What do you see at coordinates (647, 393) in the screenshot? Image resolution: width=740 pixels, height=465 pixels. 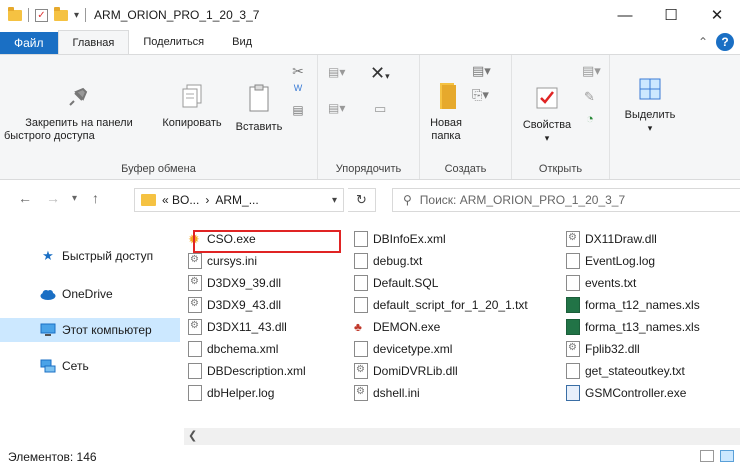 I see `file-item: GSMController.exe` at bounding box center [647, 393].